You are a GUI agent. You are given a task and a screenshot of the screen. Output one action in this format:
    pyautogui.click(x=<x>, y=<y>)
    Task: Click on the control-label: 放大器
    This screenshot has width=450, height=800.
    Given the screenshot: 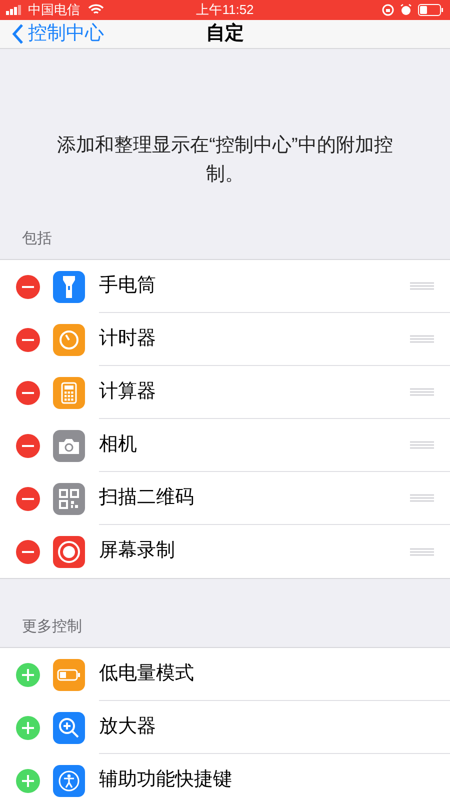 What is the action you would take?
    pyautogui.click(x=128, y=726)
    